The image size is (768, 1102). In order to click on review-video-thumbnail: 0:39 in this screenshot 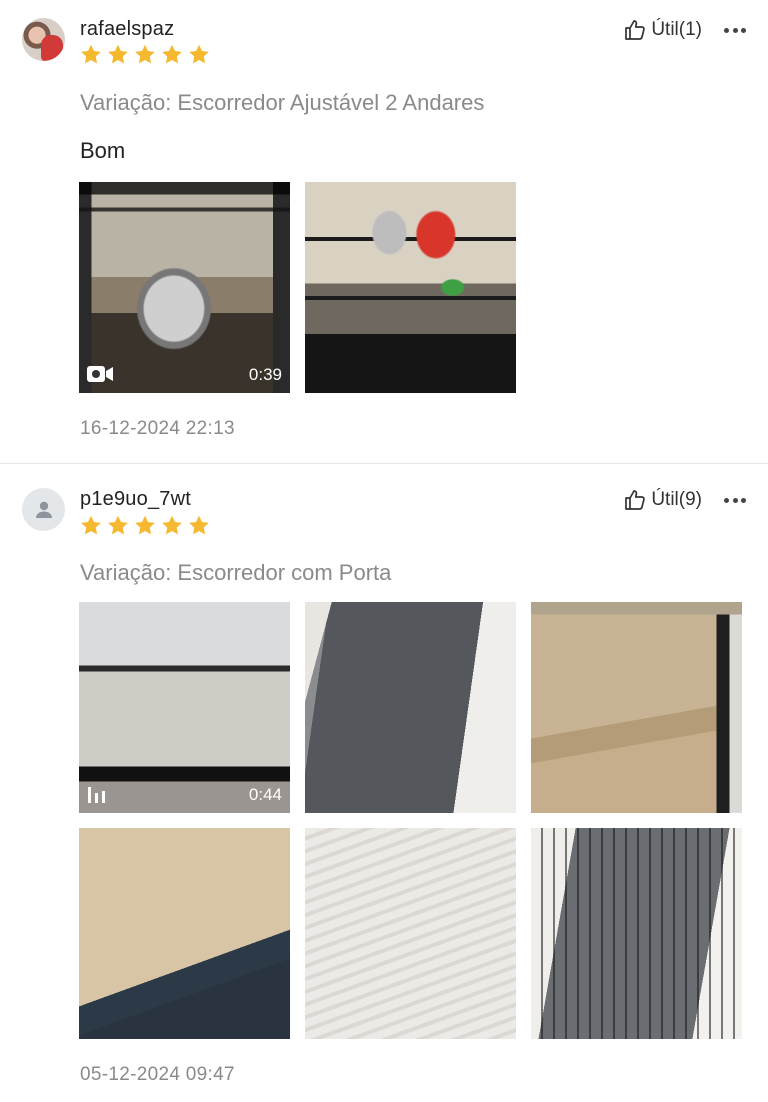, I will do `click(184, 287)`.